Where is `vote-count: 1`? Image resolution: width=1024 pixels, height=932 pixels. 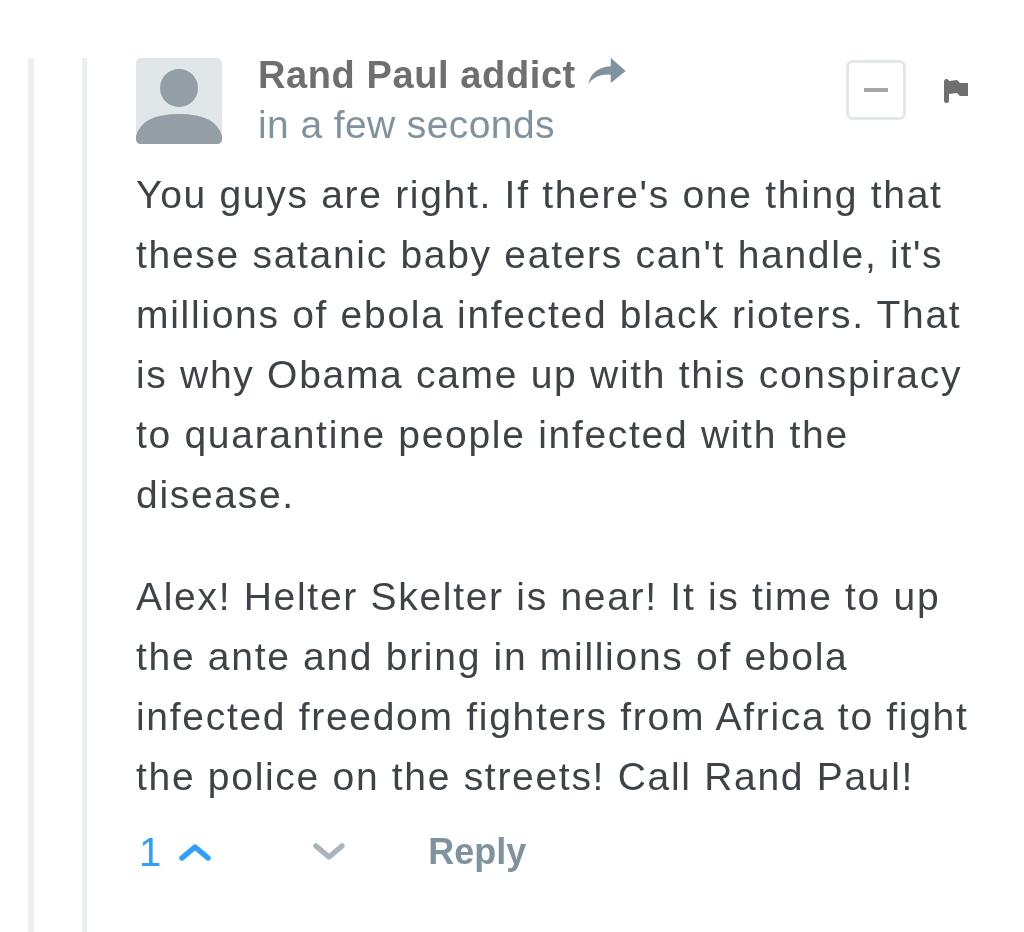 vote-count: 1 is located at coordinates (150, 852).